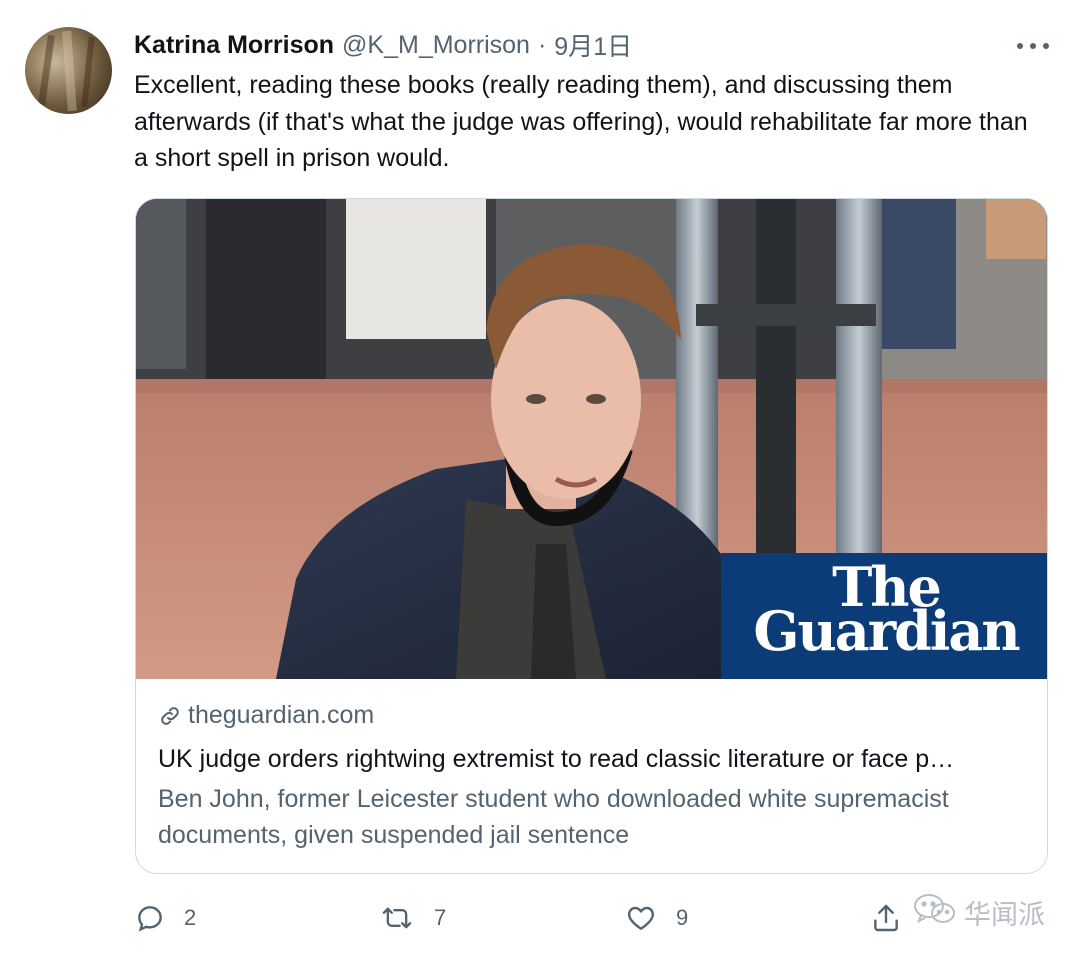  I want to click on watermark: 华闻派, so click(978, 912).